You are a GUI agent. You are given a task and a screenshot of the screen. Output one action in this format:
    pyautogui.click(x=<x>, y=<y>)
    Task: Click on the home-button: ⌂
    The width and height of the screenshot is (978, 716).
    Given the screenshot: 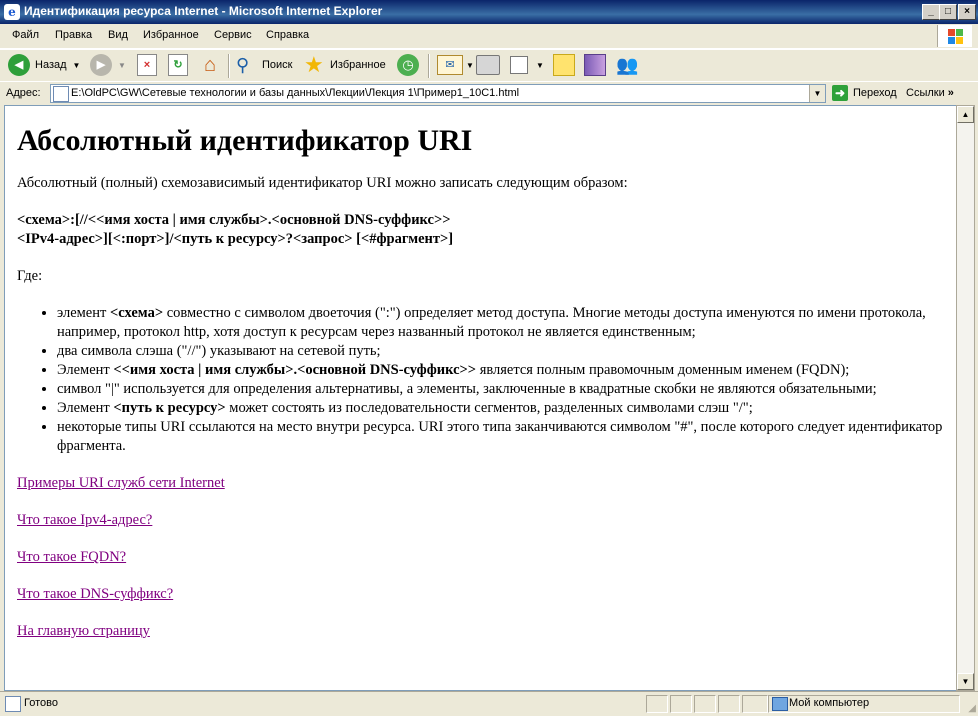 What is the action you would take?
    pyautogui.click(x=210, y=65)
    